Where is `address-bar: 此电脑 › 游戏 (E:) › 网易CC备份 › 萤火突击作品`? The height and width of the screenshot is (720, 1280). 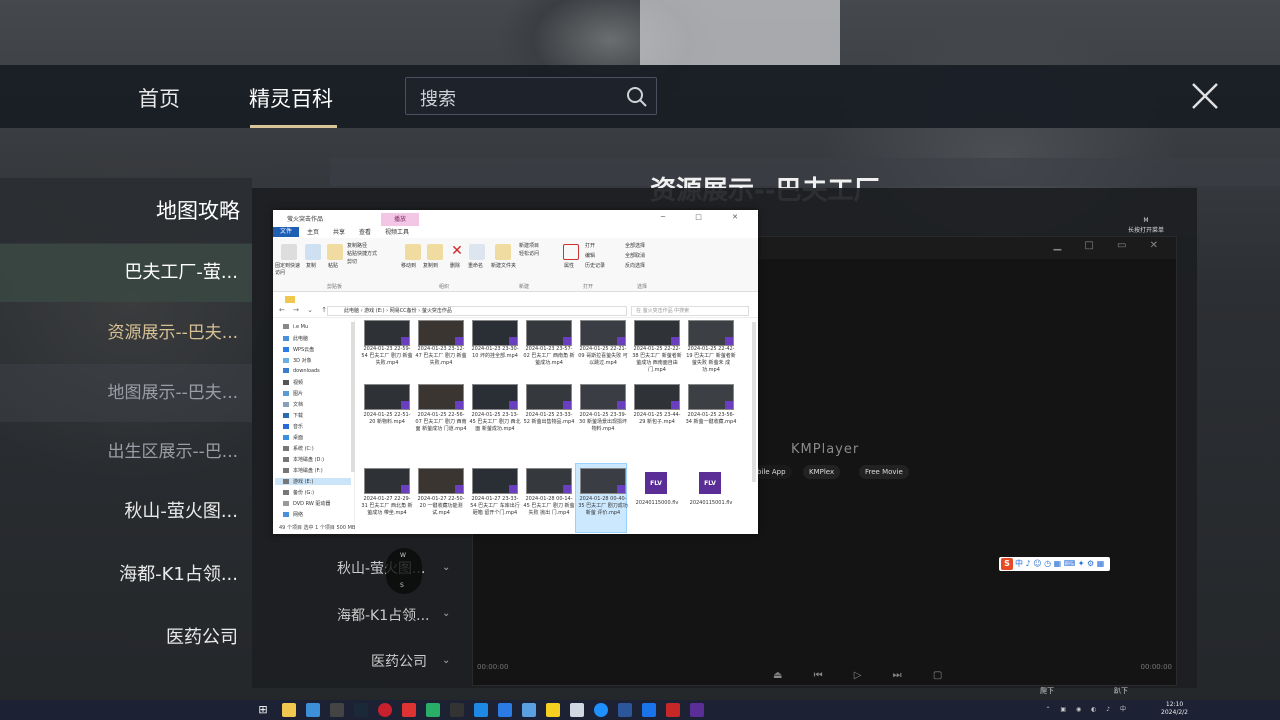 address-bar: 此电脑 › 游戏 (E:) › 网易CC备份 › 萤火突击作品 is located at coordinates (477, 311).